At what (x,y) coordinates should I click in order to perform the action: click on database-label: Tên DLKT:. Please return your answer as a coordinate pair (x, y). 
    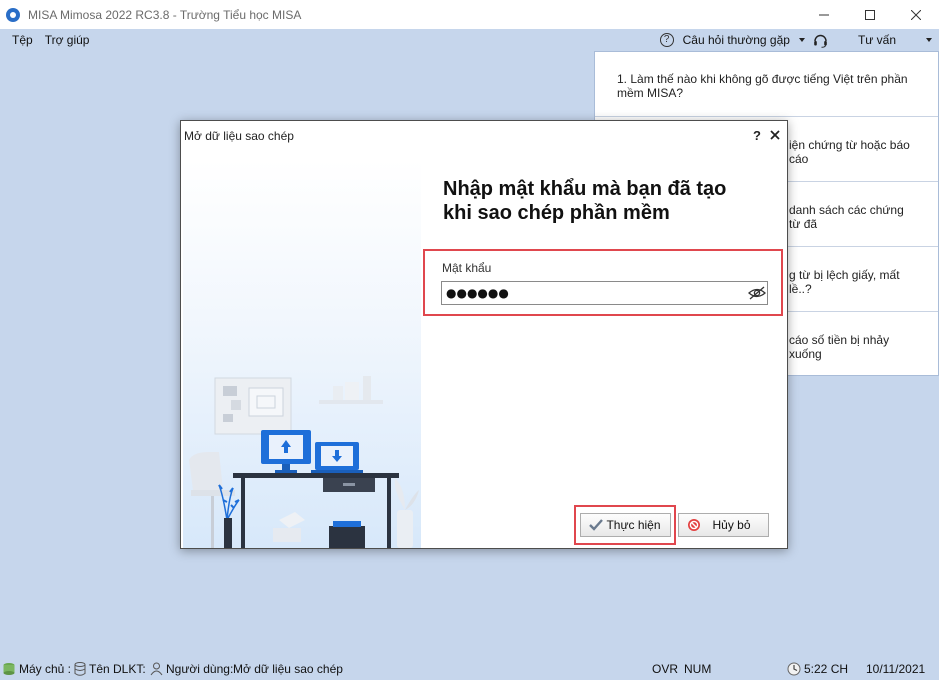
    Looking at the image, I should click on (117, 669).